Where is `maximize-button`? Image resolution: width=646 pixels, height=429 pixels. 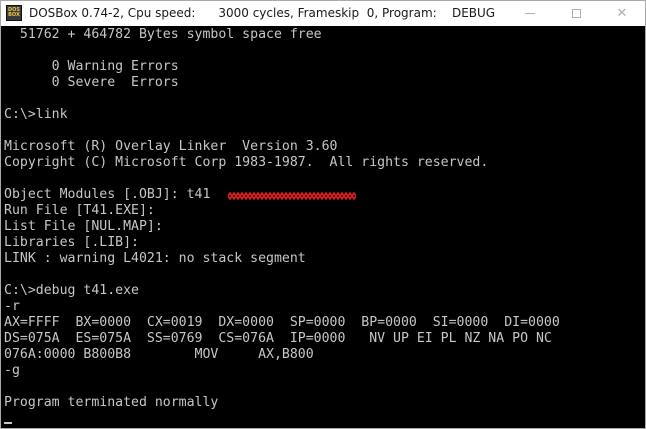 maximize-button is located at coordinates (576, 13).